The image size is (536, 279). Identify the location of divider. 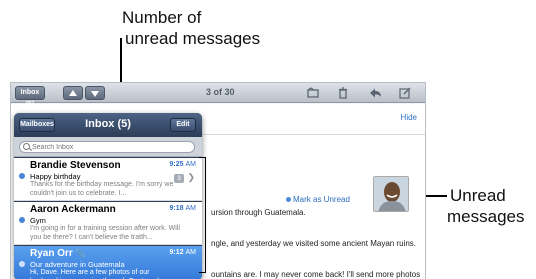
(313, 134).